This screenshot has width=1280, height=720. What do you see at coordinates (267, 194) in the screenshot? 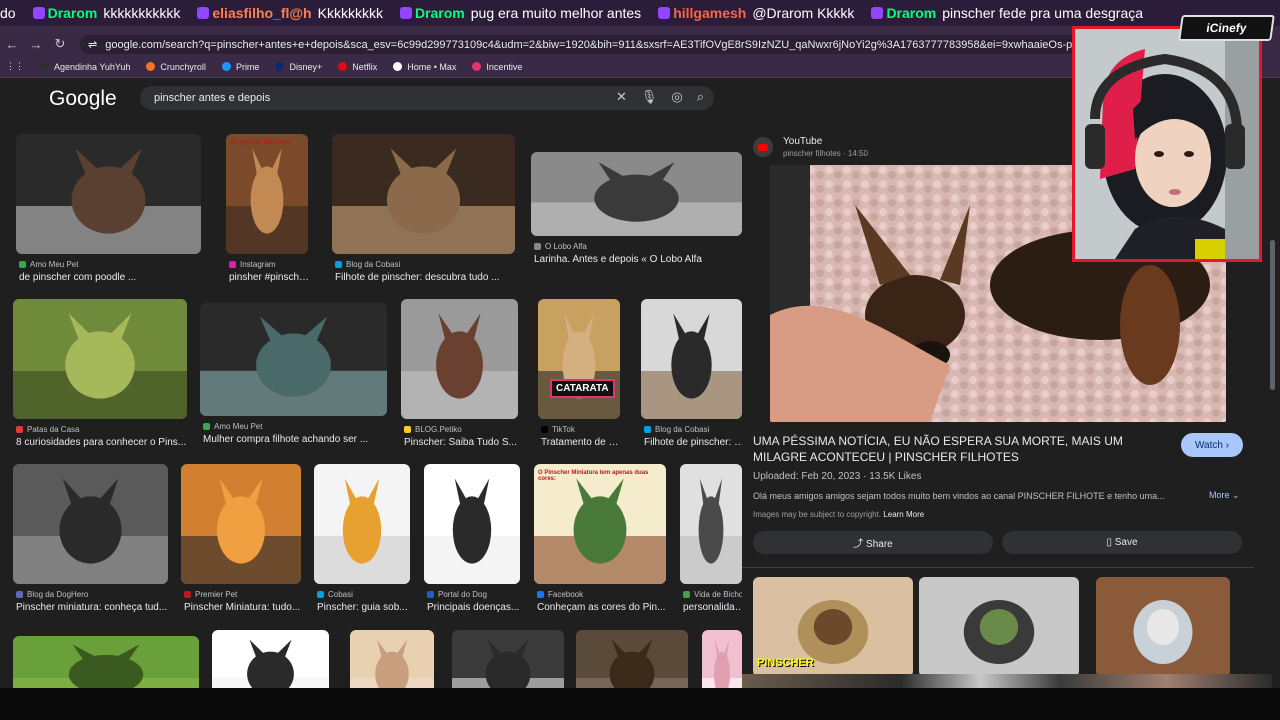
I see `result-thumbnail: Ali que ele tinha tava` at bounding box center [267, 194].